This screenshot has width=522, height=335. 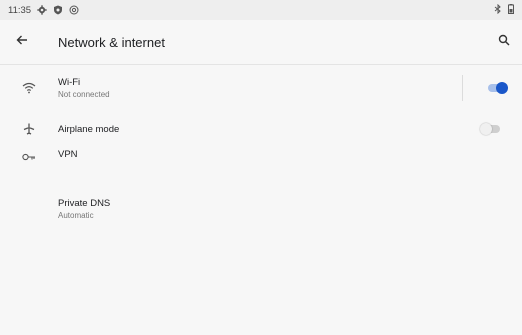 What do you see at coordinates (511, 10) in the screenshot?
I see `battery-icon` at bounding box center [511, 10].